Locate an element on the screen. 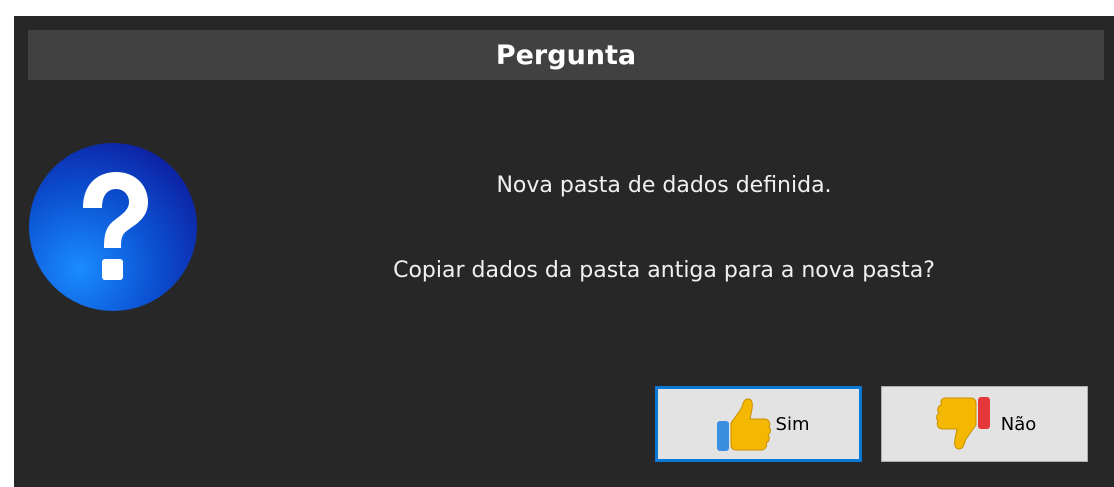 This screenshot has height=487, width=1114. dialog-title: Pergunta is located at coordinates (566, 55).